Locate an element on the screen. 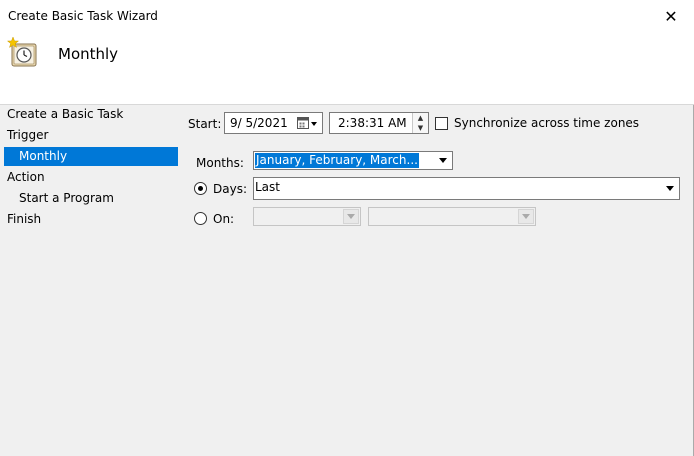  months-dropdown-arrow-icon is located at coordinates (443, 160).